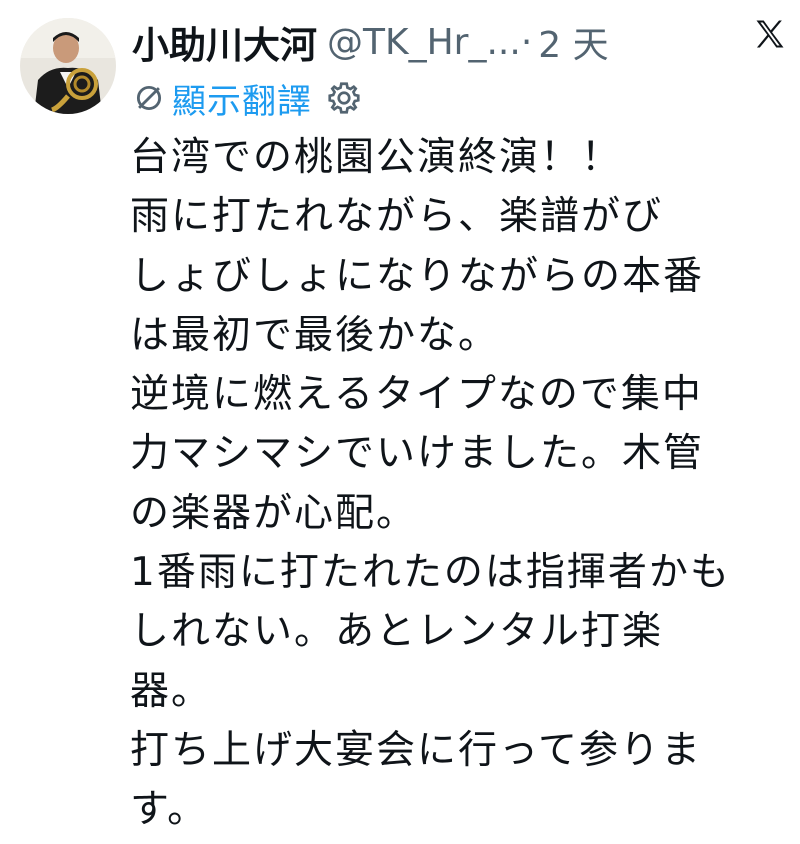 The height and width of the screenshot is (844, 800). I want to click on tweet-text-line: す。, so click(169, 810).